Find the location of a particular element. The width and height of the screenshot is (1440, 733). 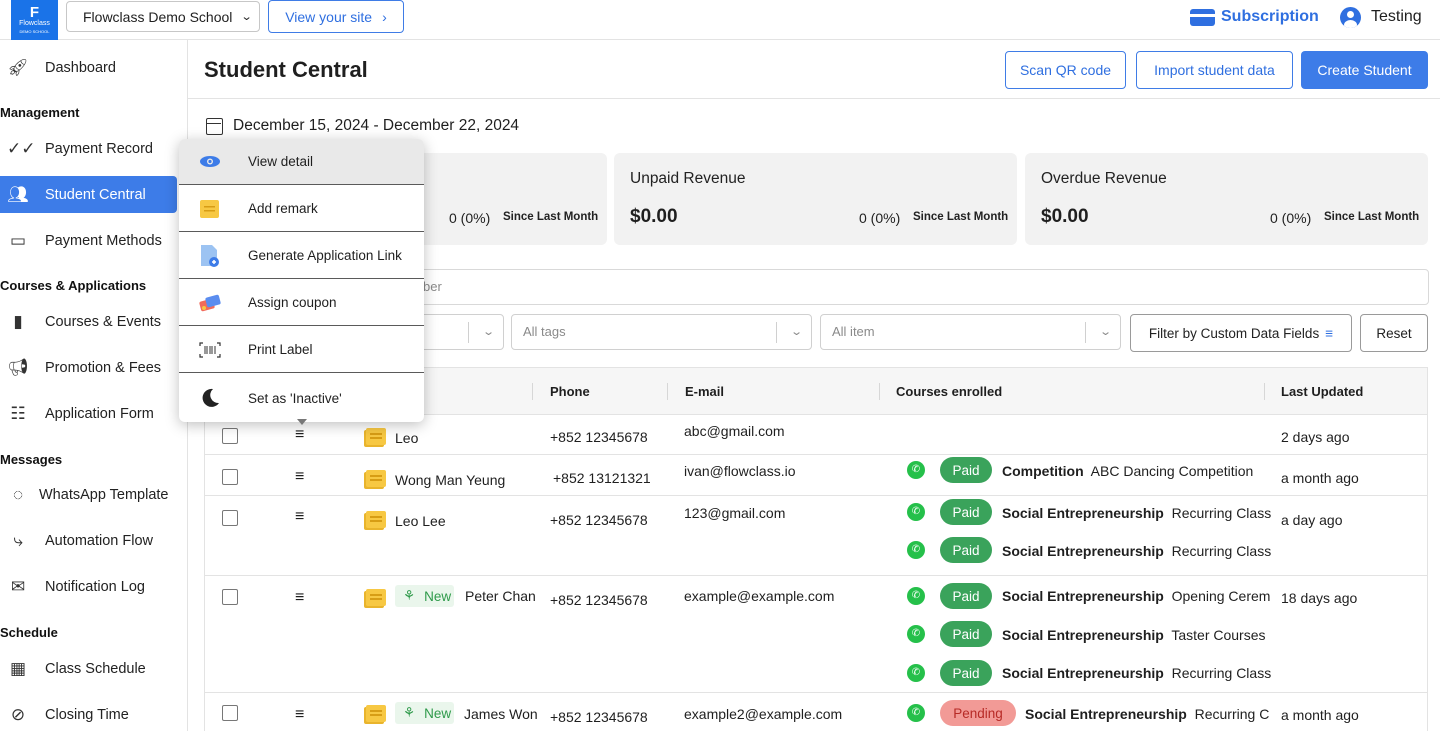

credit-card-icon is located at coordinates (1202, 17).